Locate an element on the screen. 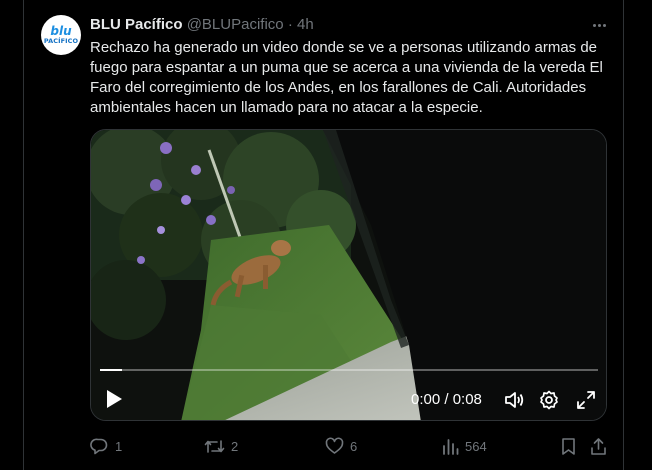 This screenshot has height=470, width=652. tweet-header: BLU Pacífico @BLUPacifico · 4h is located at coordinates (202, 24).